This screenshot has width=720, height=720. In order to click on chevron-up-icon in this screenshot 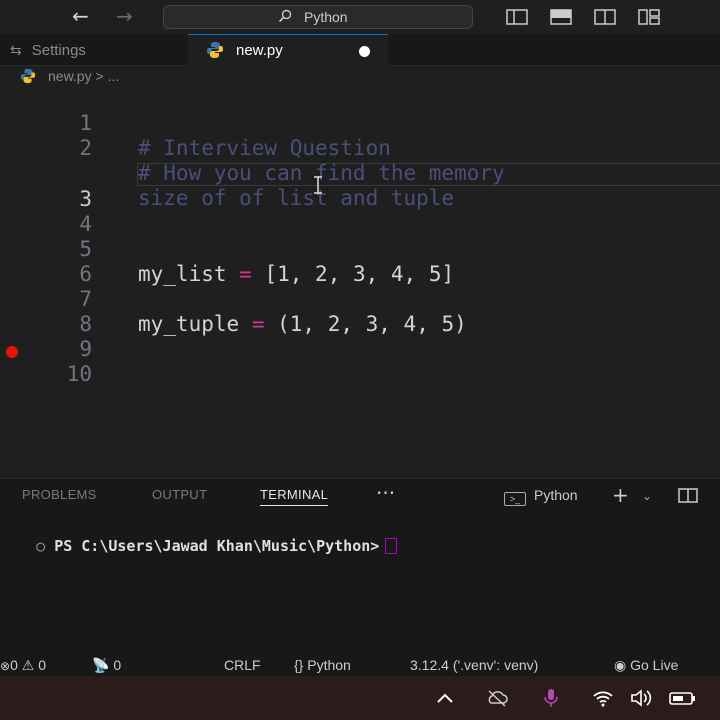, I will do `click(445, 698)`.